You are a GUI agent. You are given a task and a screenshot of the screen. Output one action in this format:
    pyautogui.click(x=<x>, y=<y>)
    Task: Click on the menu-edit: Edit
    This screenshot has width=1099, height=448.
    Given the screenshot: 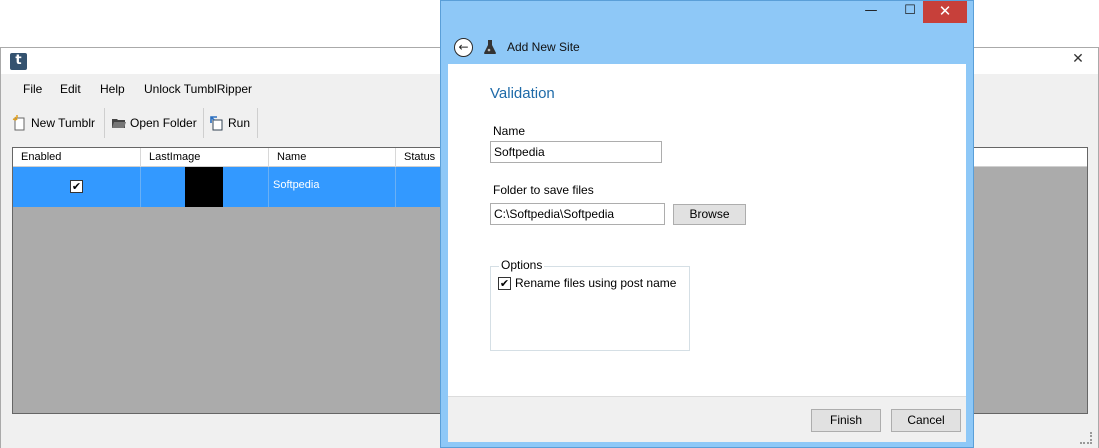 What is the action you would take?
    pyautogui.click(x=70, y=89)
    